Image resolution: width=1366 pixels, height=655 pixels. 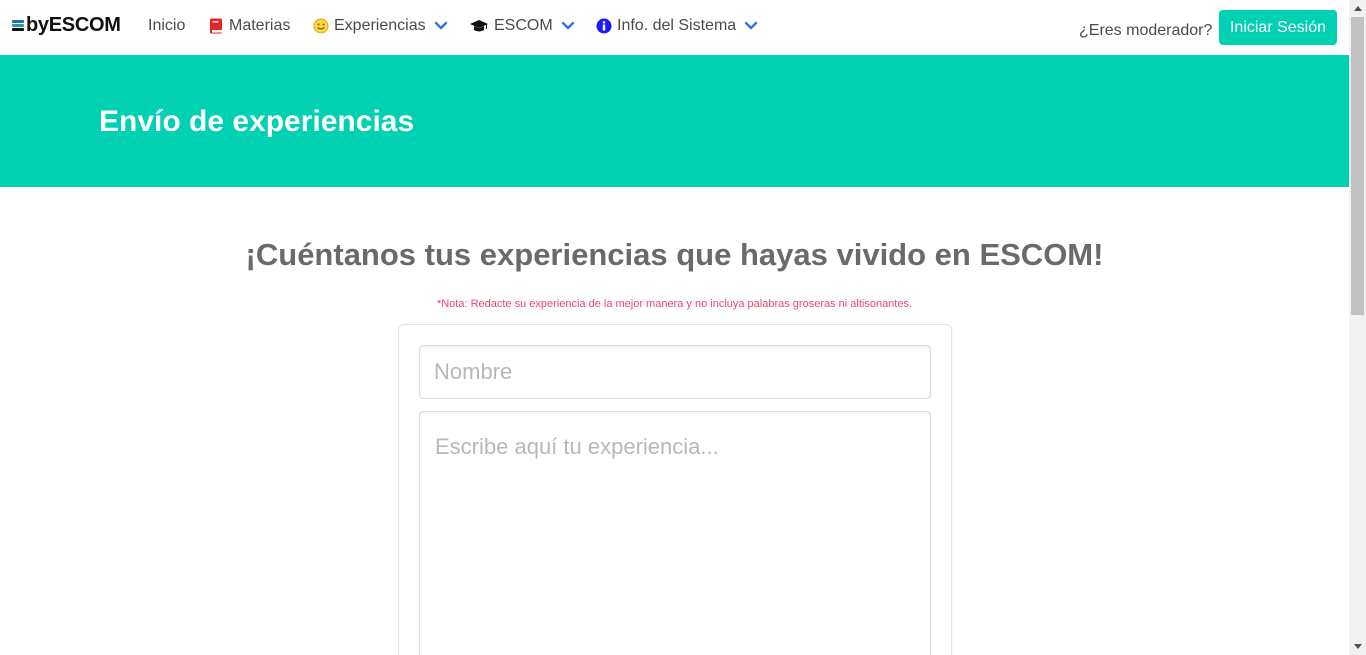 What do you see at coordinates (675, 533) in the screenshot?
I see `experience-textarea` at bounding box center [675, 533].